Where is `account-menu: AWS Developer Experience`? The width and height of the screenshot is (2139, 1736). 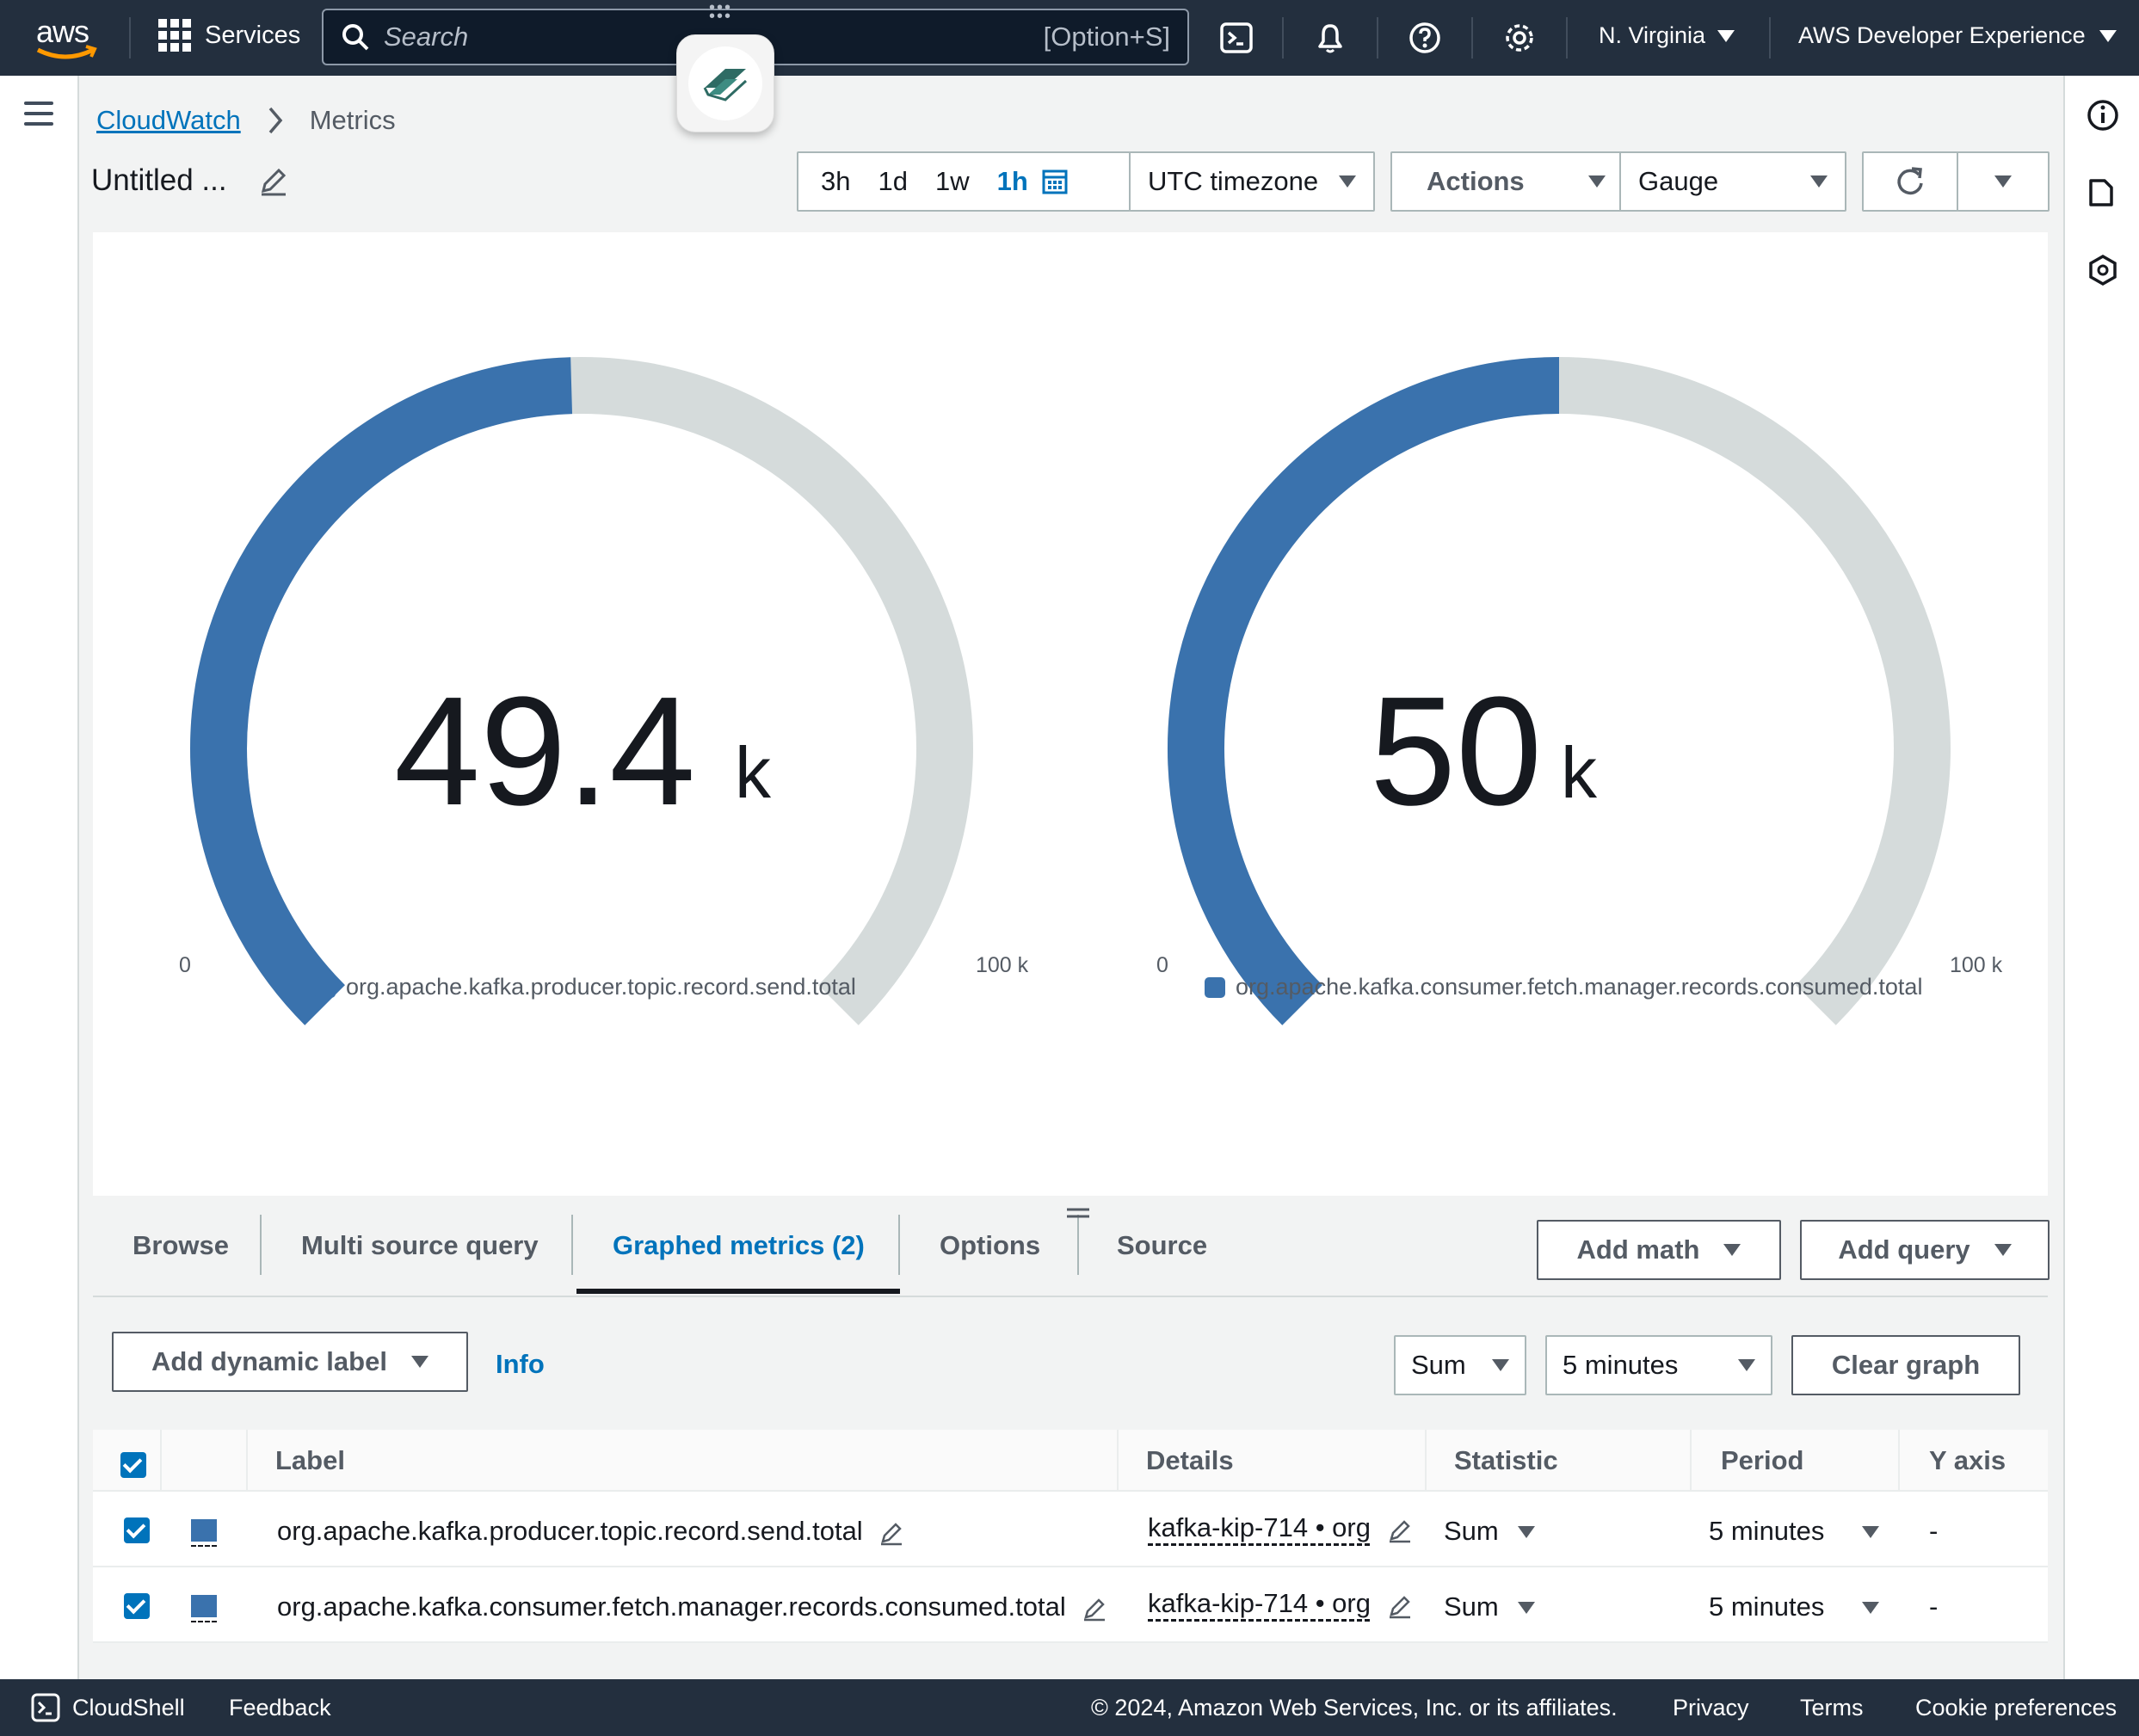
account-menu: AWS Developer Experience is located at coordinates (1958, 35).